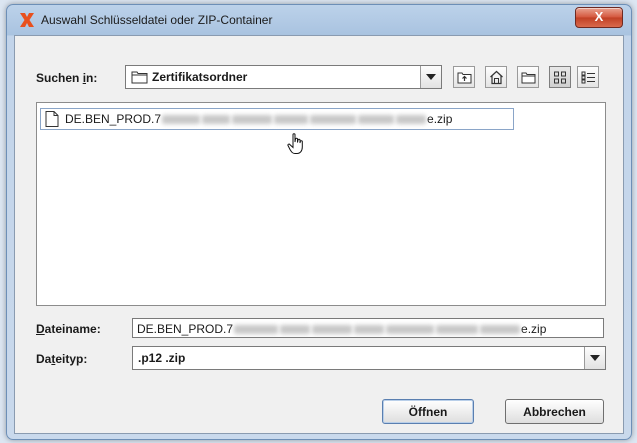 The image size is (637, 443). Describe the element at coordinates (27, 20) in the screenshot. I see `app-logo-icon` at that location.